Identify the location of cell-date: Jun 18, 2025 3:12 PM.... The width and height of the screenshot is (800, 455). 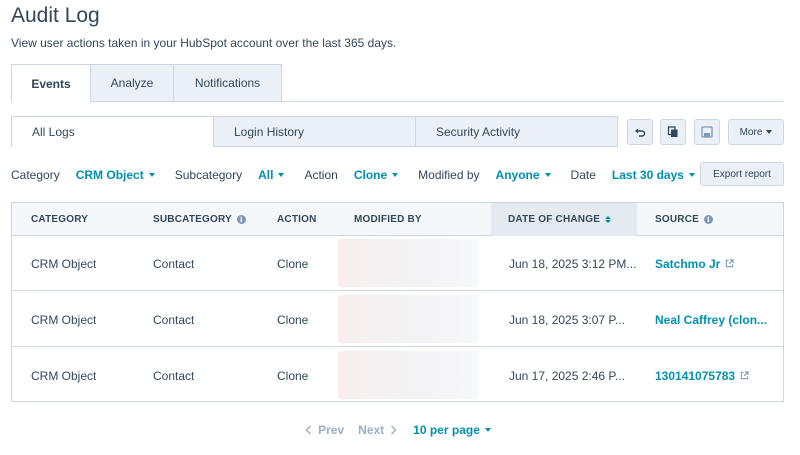
(573, 263).